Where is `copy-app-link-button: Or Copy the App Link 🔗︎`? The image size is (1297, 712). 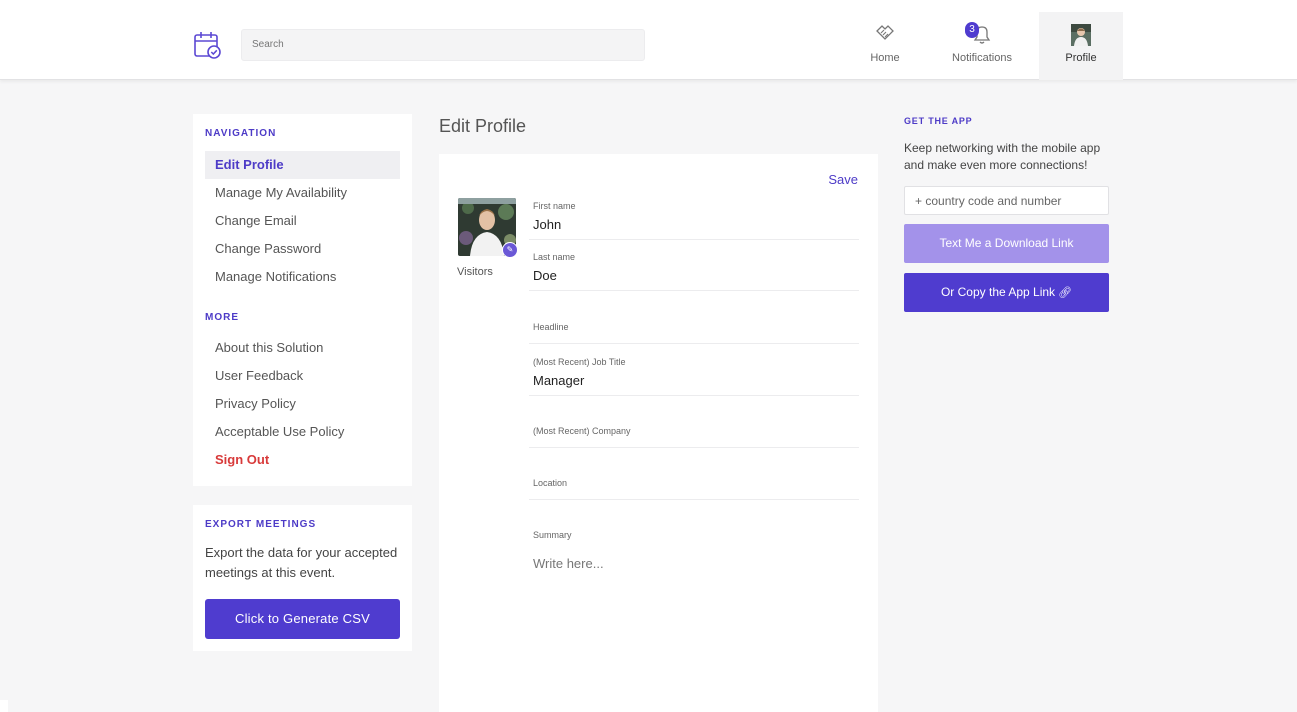
copy-app-link-button: Or Copy the App Link 🔗︎ is located at coordinates (1006, 292).